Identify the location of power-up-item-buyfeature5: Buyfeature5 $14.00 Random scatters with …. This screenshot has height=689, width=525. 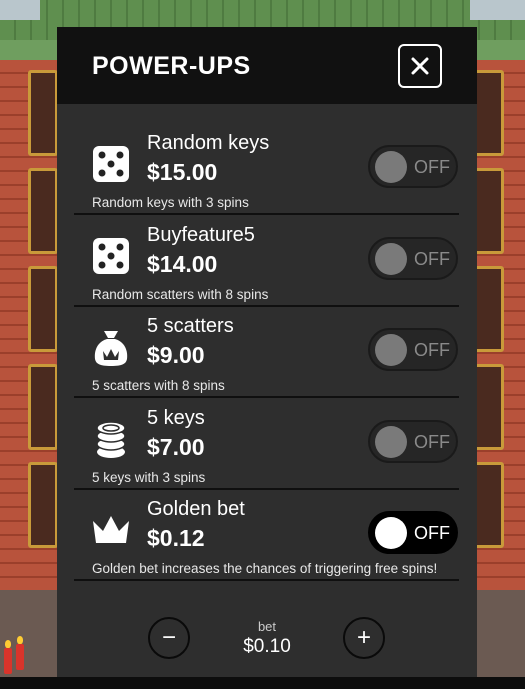
(266, 260).